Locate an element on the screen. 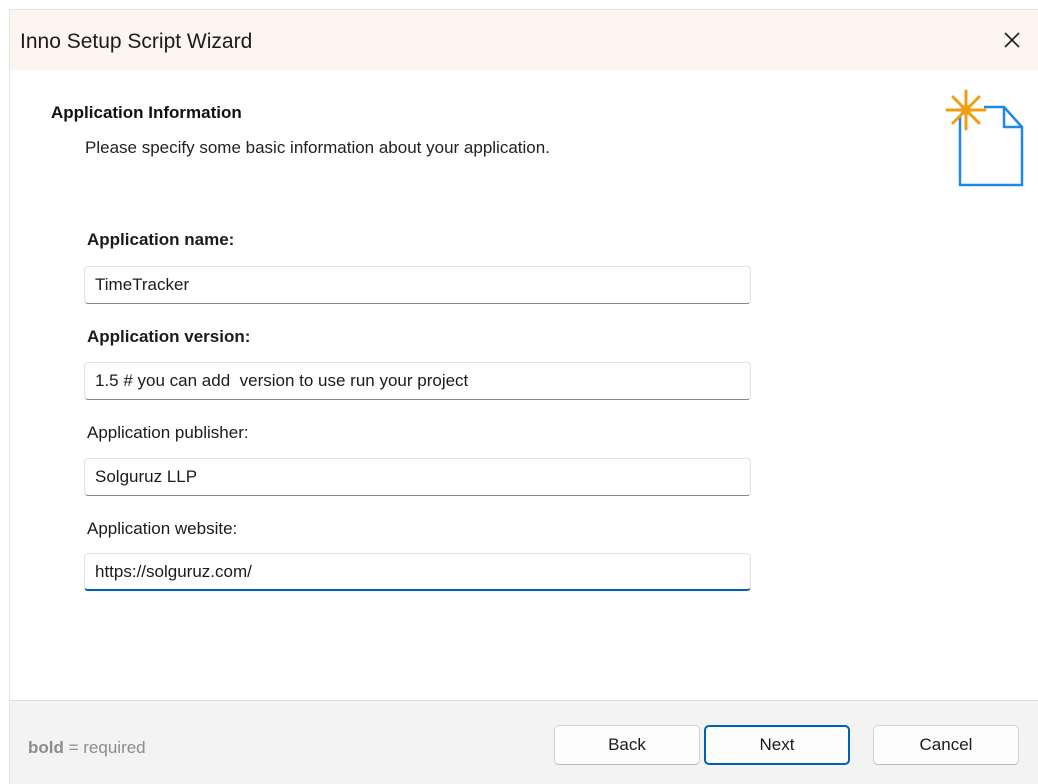  close-button is located at coordinates (1012, 40).